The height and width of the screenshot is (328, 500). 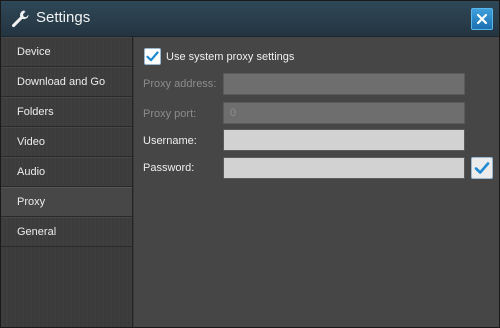 I want to click on proxy-port-field: 0, so click(x=344, y=113).